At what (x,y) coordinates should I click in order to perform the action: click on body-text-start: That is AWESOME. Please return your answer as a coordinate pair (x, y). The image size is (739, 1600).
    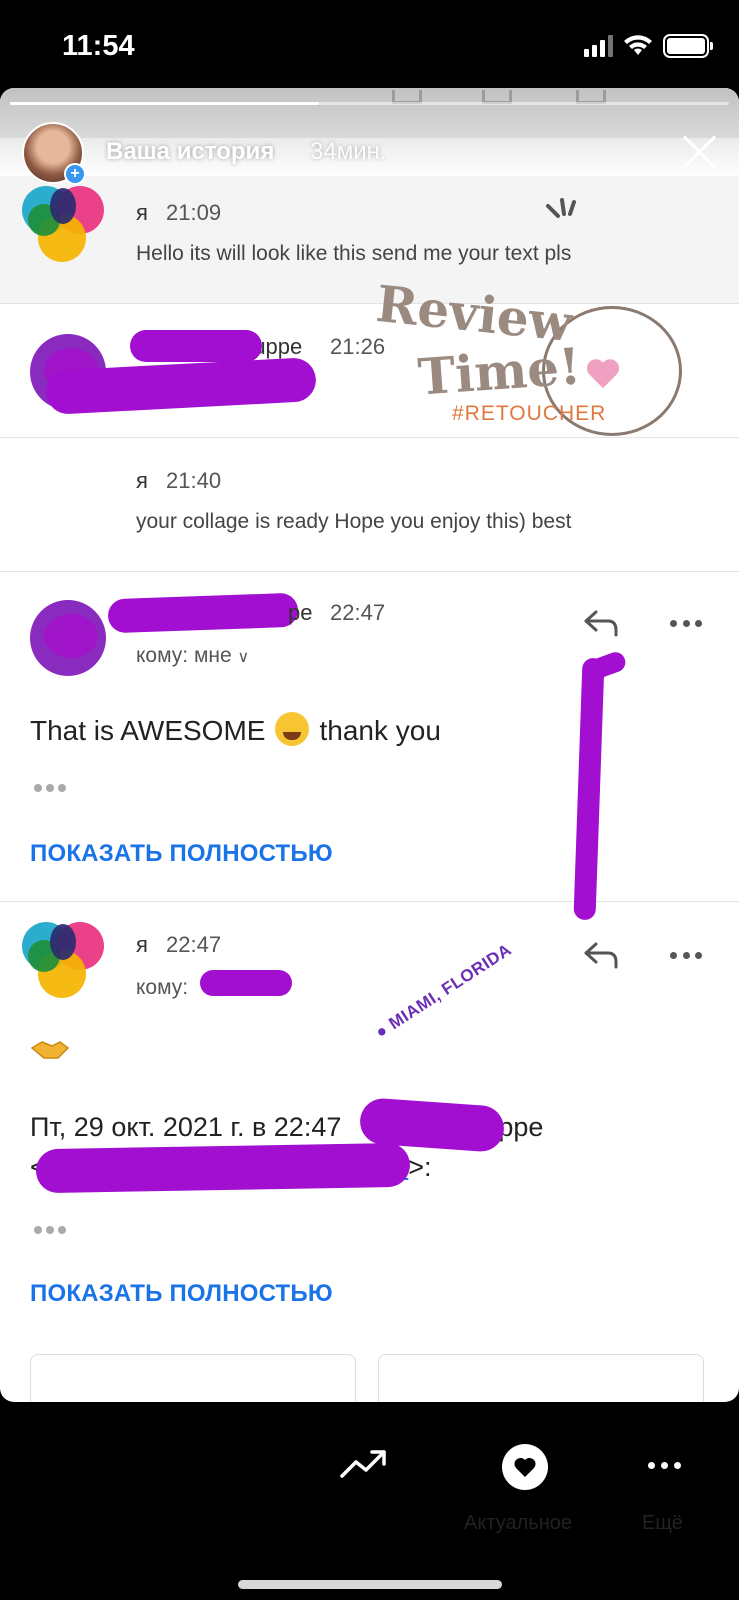
    Looking at the image, I should click on (148, 730).